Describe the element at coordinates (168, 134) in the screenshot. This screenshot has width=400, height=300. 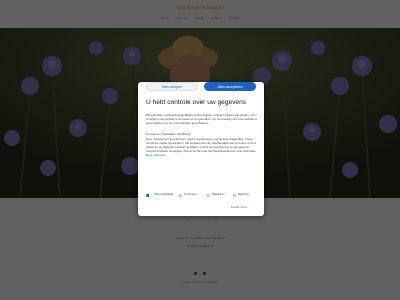
I see `dialog-purposes: Functioneel, Statistieken, Marketing` at that location.